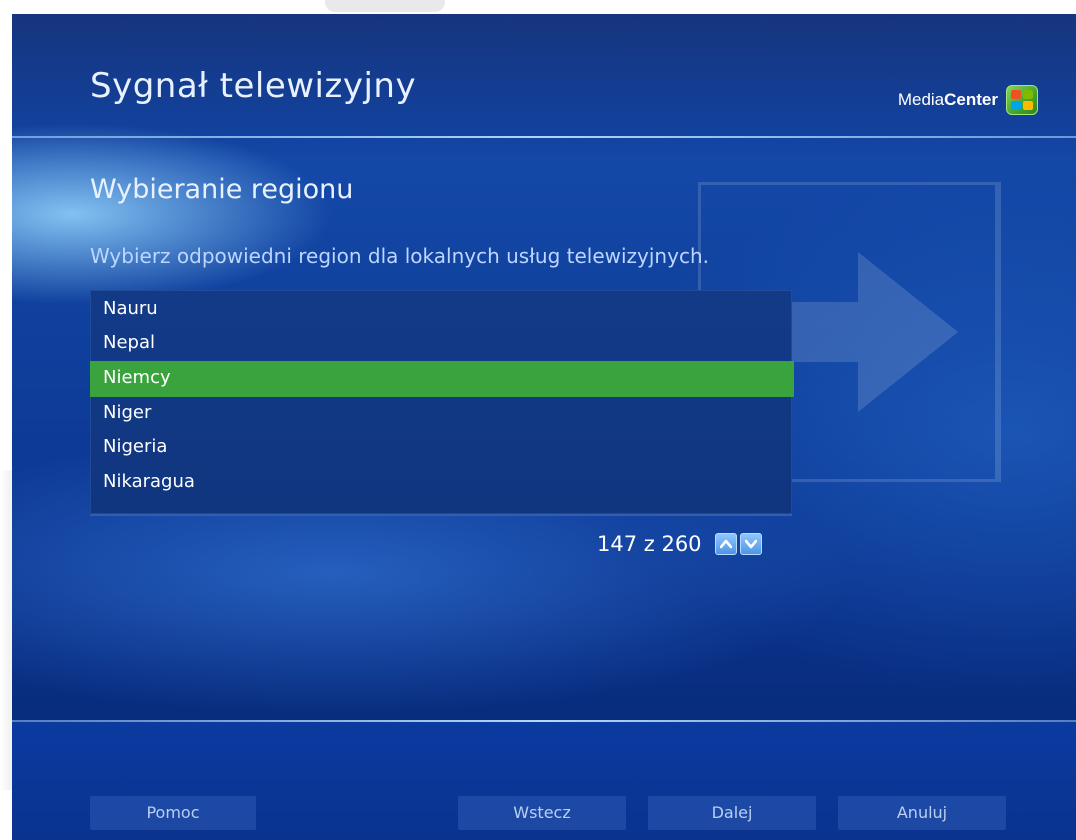 The width and height of the screenshot is (1076, 840). Describe the element at coordinates (442, 379) in the screenshot. I see `list-item-selected: Niemcy` at that location.